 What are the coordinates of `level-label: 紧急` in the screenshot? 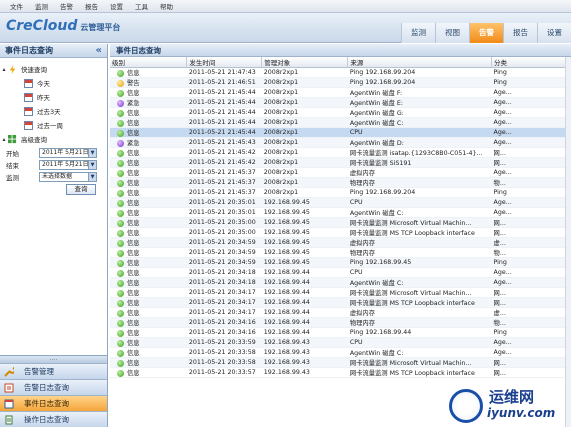 It's located at (133, 103).